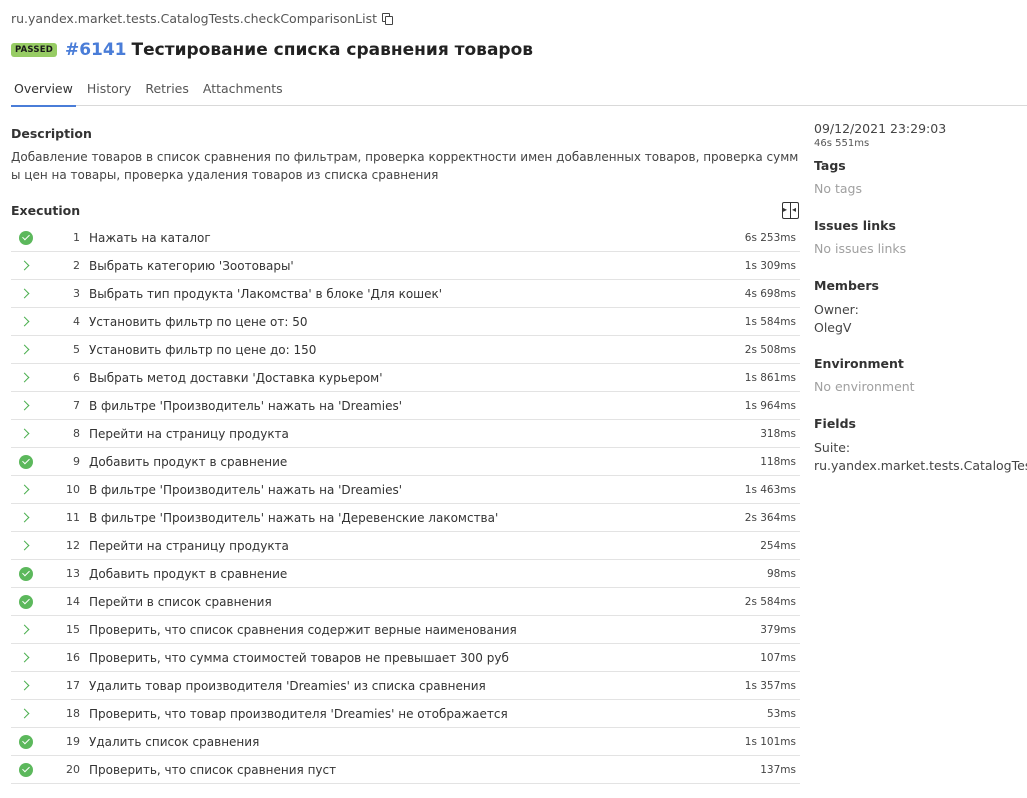 The width and height of the screenshot is (1027, 798). What do you see at coordinates (770, 321) in the screenshot?
I see `step-duration: 1s 584ms` at bounding box center [770, 321].